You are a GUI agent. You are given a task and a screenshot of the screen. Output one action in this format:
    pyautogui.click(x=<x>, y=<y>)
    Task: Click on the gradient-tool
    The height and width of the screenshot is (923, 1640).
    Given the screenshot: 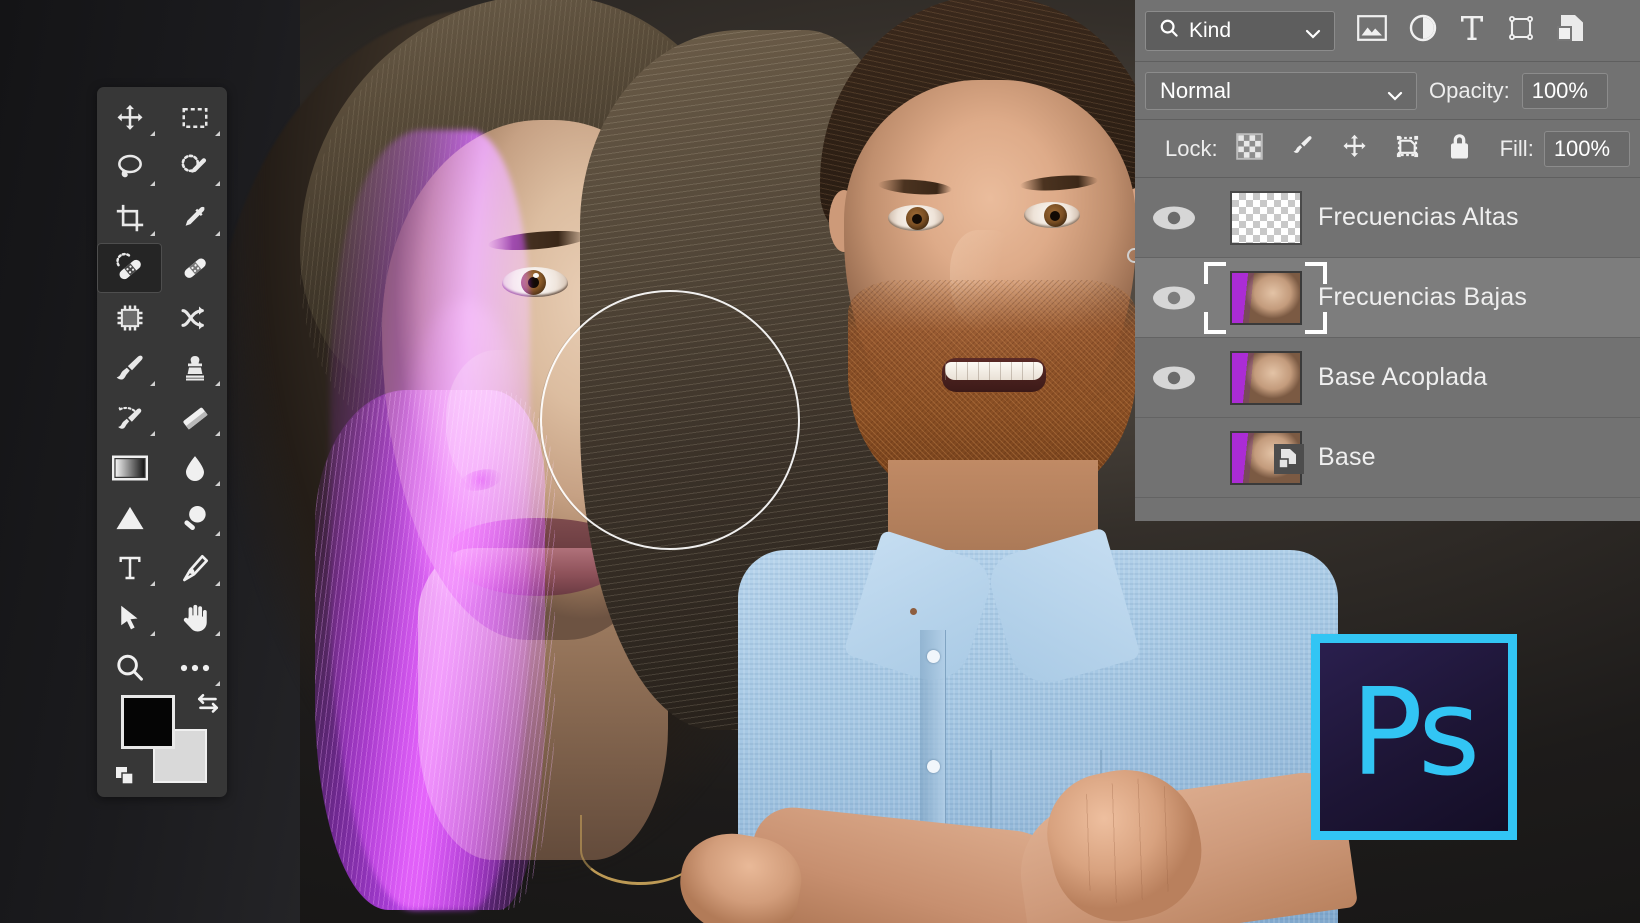 What is the action you would take?
    pyautogui.click(x=129, y=468)
    